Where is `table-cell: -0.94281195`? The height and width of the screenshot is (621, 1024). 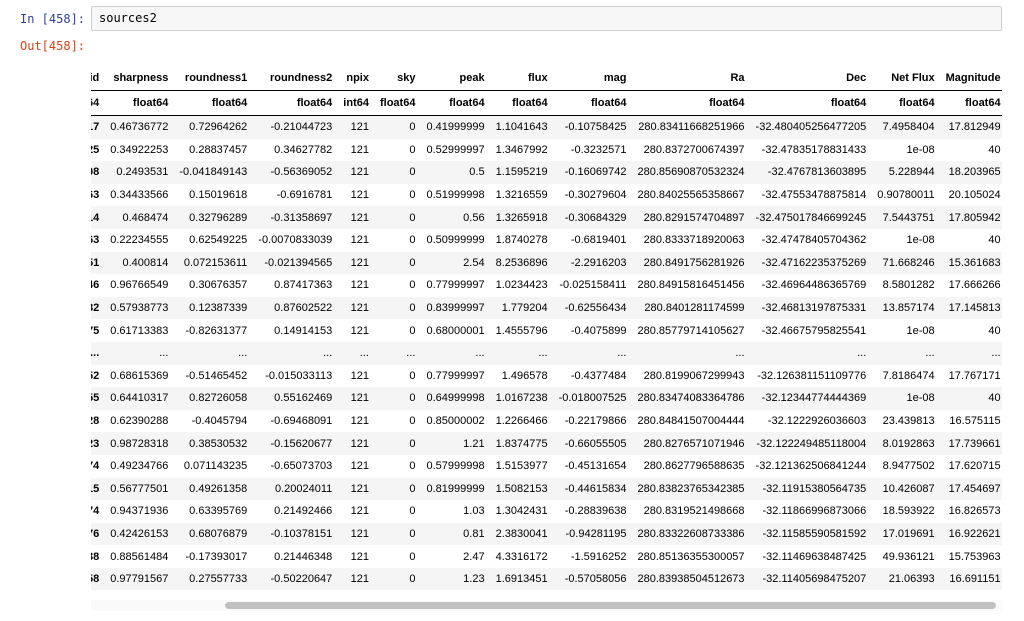 table-cell: -0.94281195 is located at coordinates (596, 533).